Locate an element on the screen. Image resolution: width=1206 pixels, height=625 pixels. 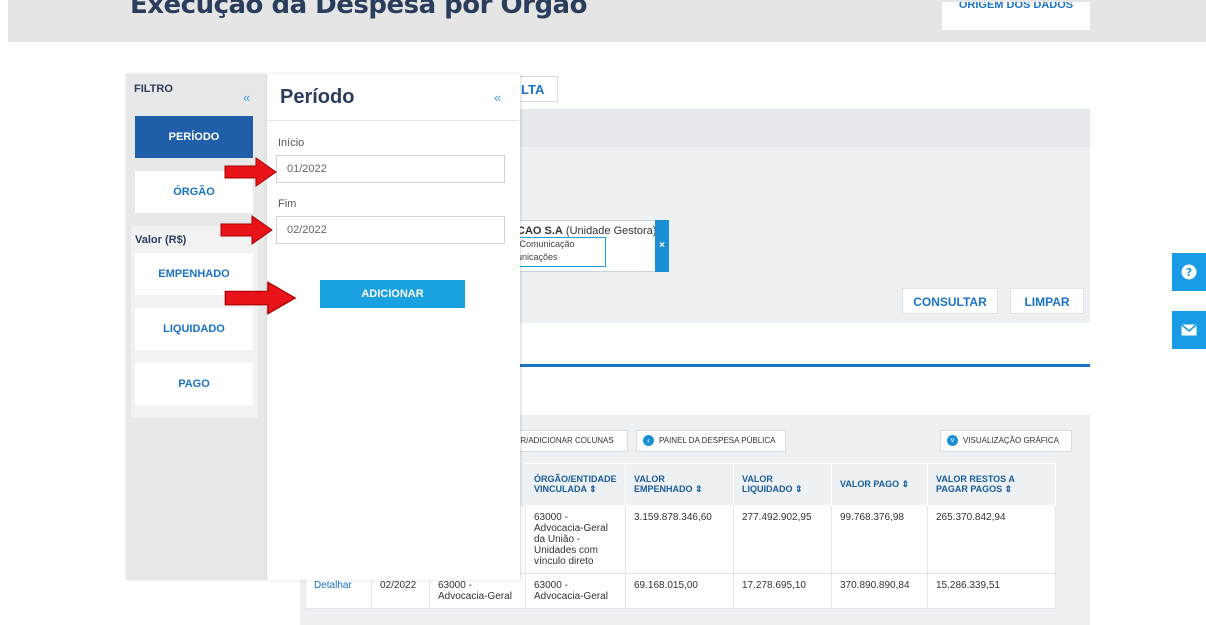
fim-label: Fim is located at coordinates (287, 204).